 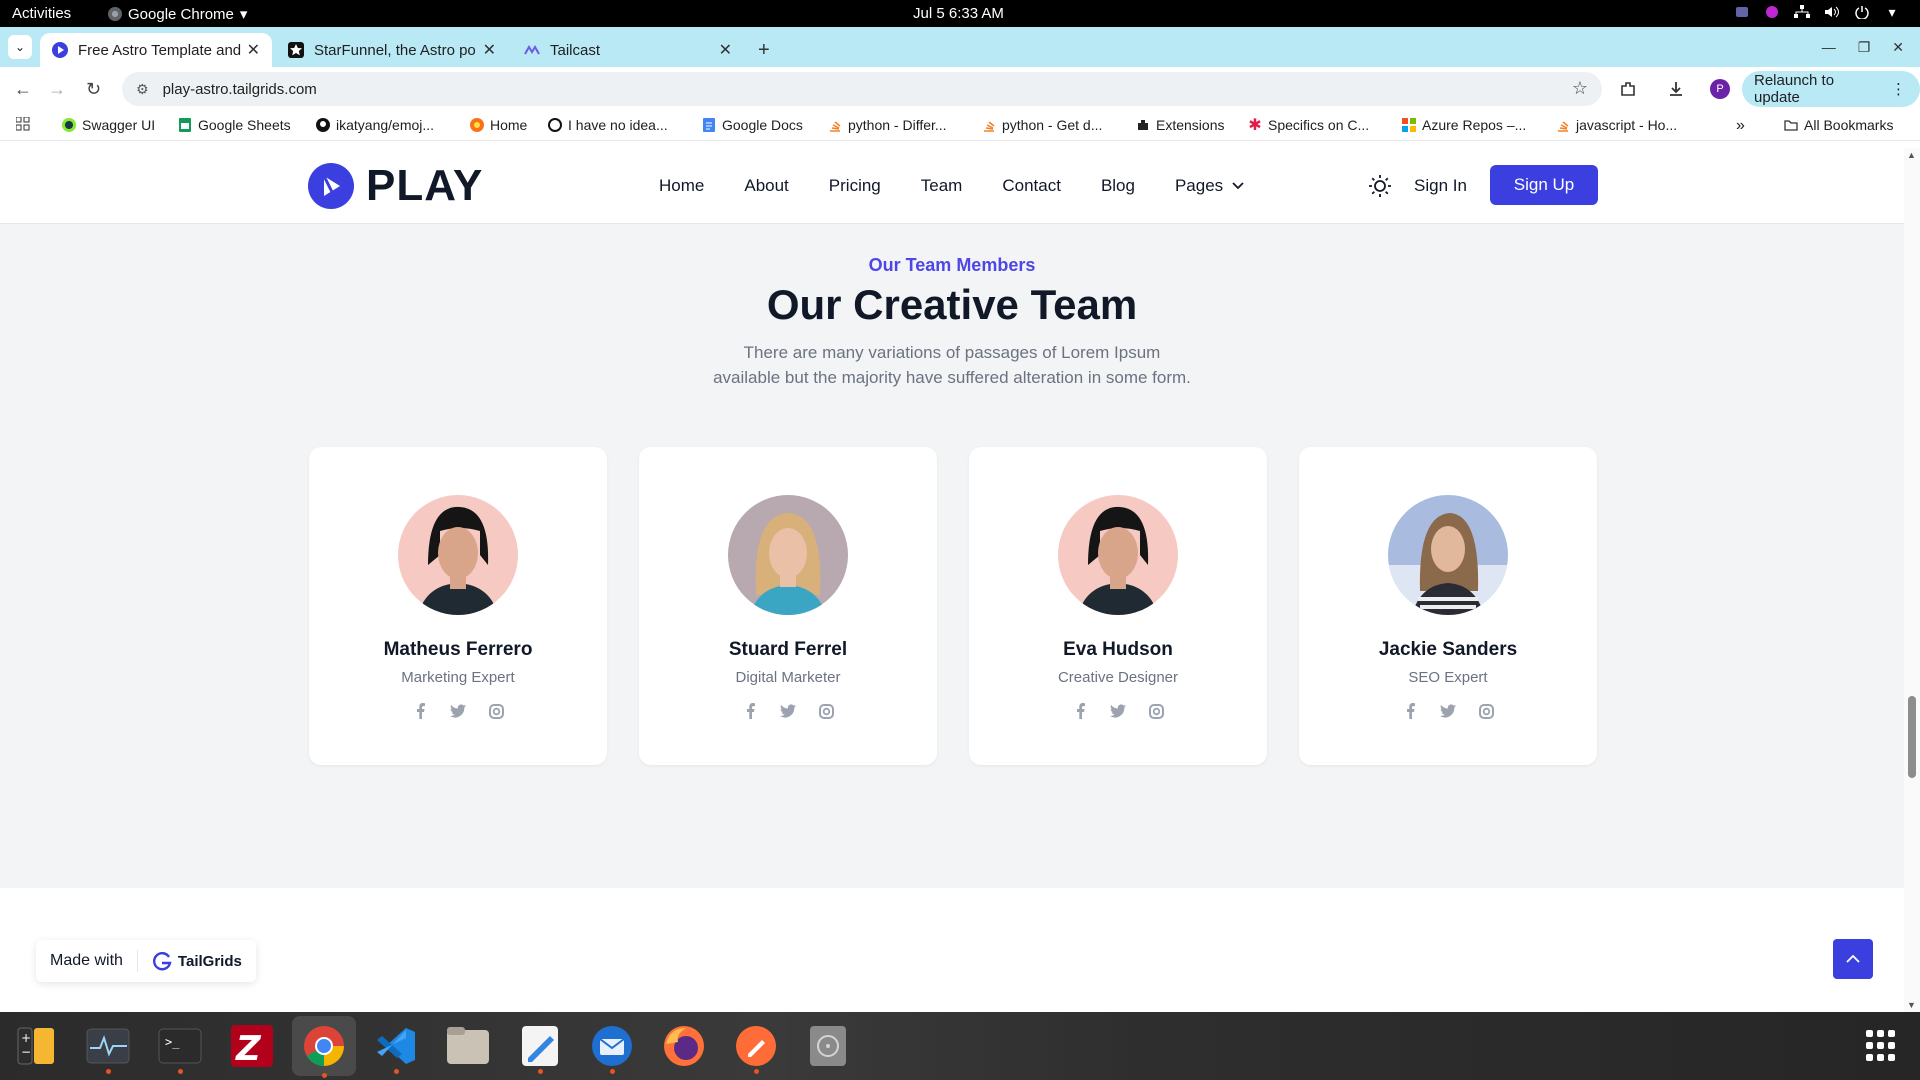 I want to click on avatar, so click(x=1118, y=555).